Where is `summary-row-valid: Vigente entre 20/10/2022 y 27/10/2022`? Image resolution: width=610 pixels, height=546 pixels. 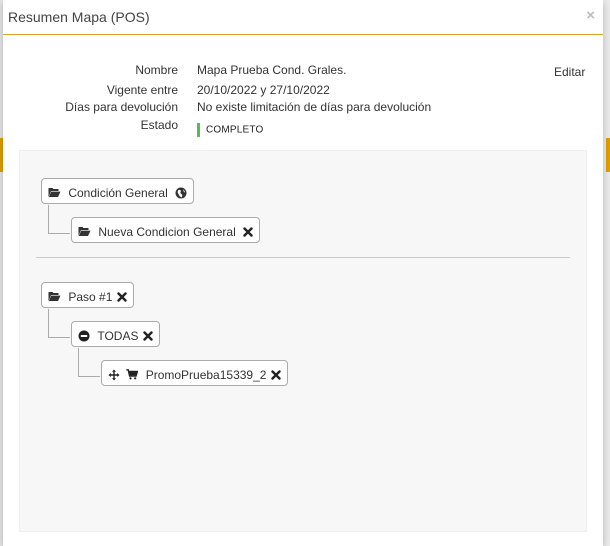
summary-row-valid: Vigente entre 20/10/2022 y 27/10/2022 is located at coordinates (303, 90).